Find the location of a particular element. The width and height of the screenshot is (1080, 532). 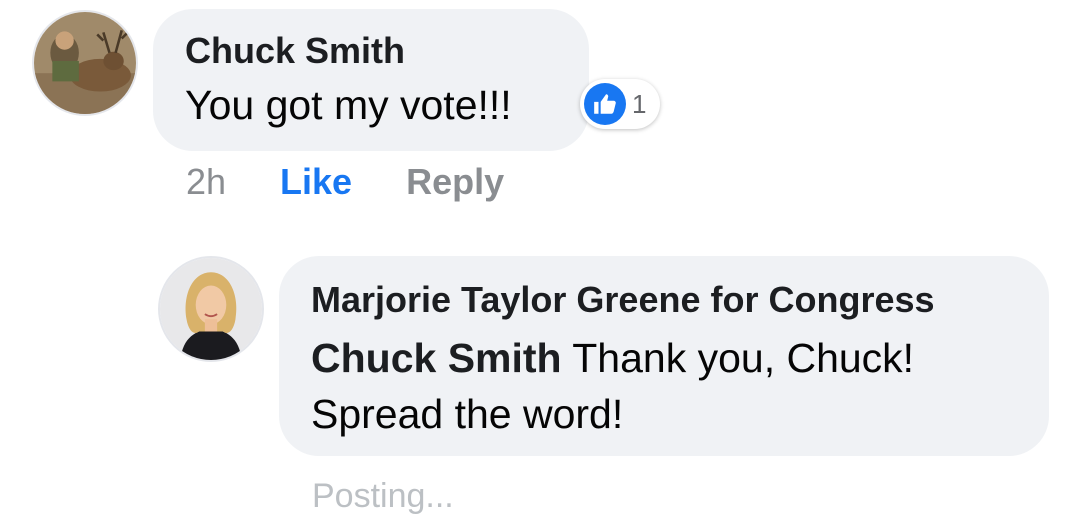

comment-bubble: Chuck Smith You got my vote!!! is located at coordinates (371, 80).